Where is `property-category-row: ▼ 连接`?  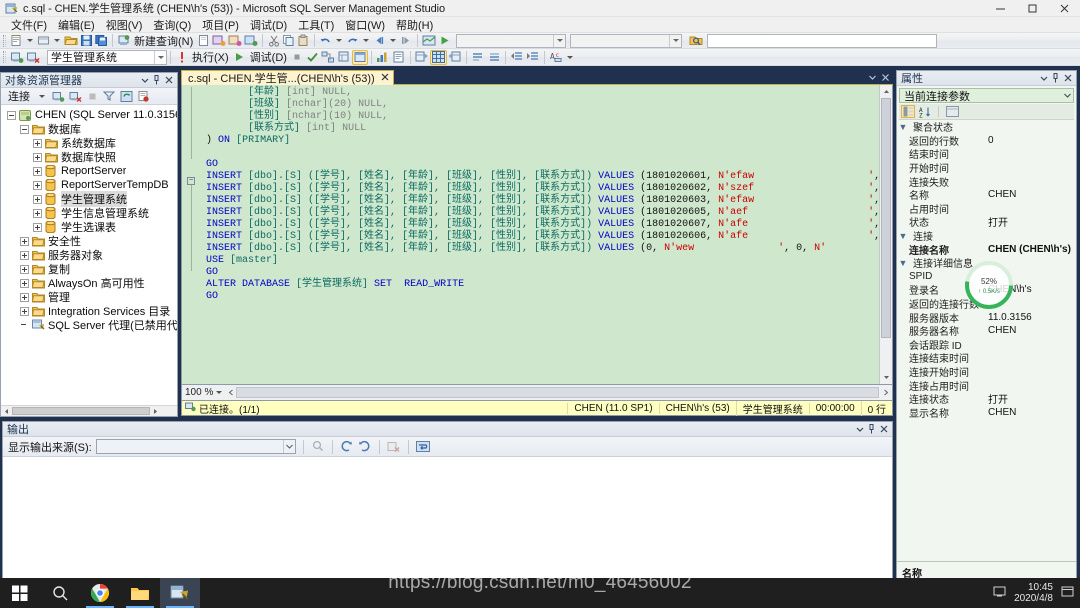 property-category-row: ▼ 连接 is located at coordinates (986, 236).